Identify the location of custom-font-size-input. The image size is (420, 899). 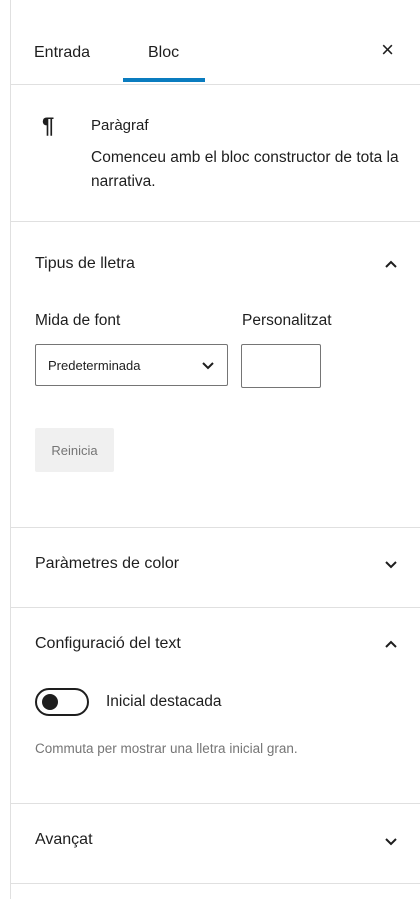
(281, 366).